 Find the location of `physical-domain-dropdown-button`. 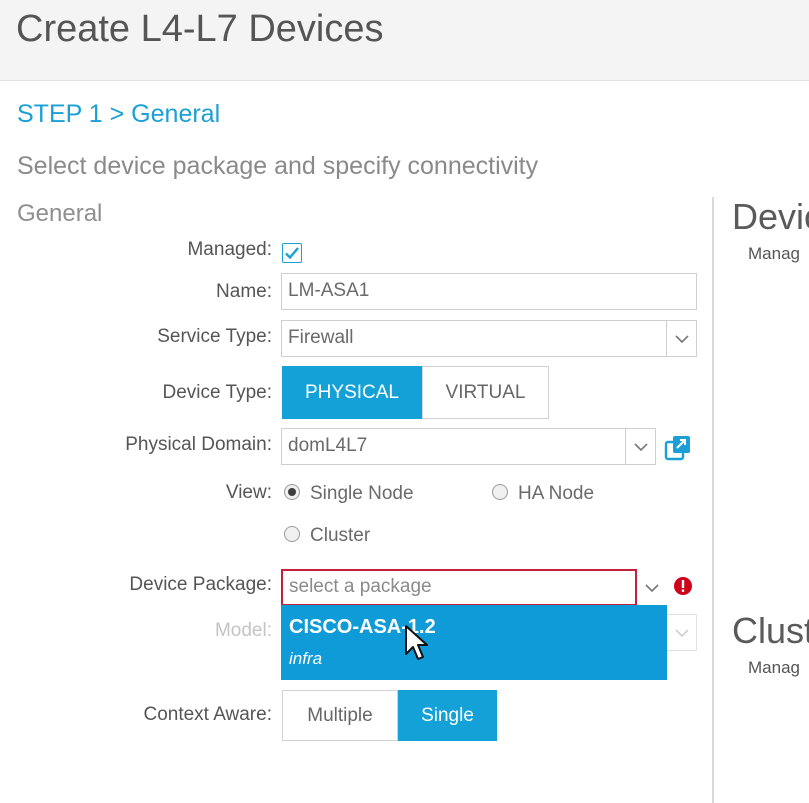

physical-domain-dropdown-button is located at coordinates (640, 446).